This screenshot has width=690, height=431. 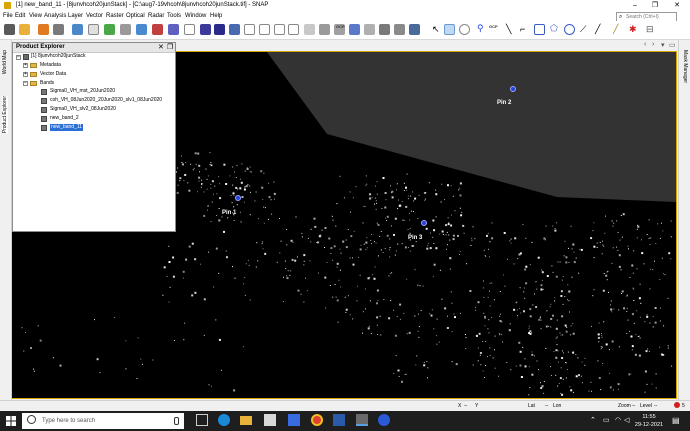 What do you see at coordinates (649, 417) in the screenshot?
I see `taskbar-time: 11:55` at bounding box center [649, 417].